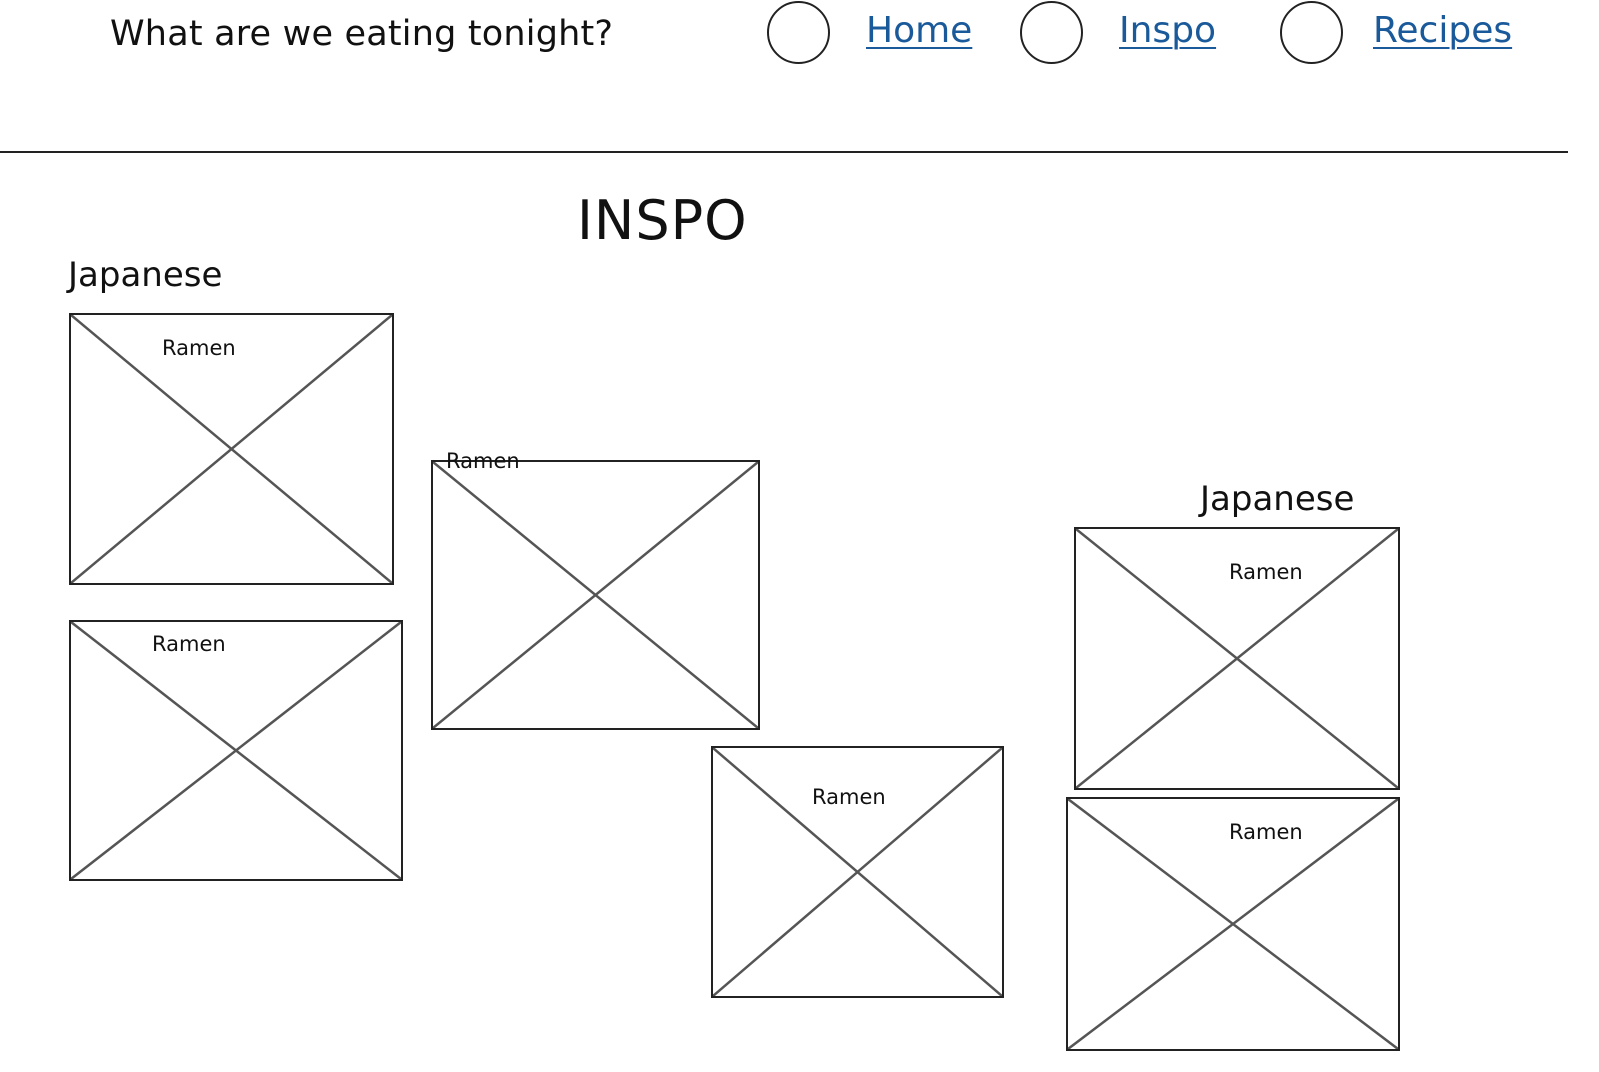 Image resolution: width=1599 pixels, height=1072 pixels. Describe the element at coordinates (798, 32) in the screenshot. I see `nav-home-icon` at that location.